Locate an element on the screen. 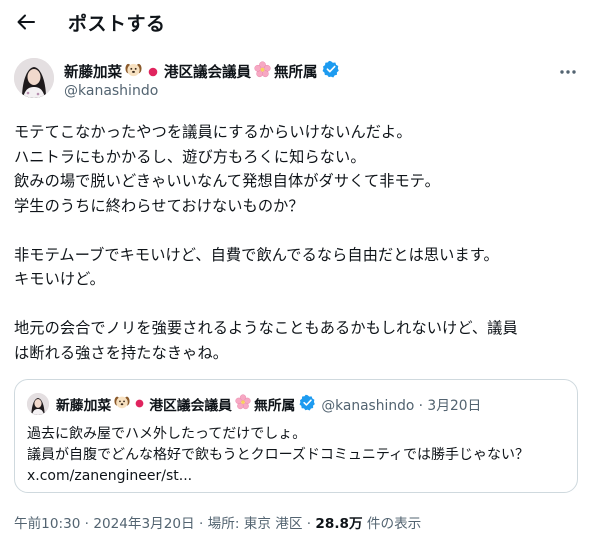 Image resolution: width=590 pixels, height=547 pixels. more-horizontal-icon is located at coordinates (568, 72).